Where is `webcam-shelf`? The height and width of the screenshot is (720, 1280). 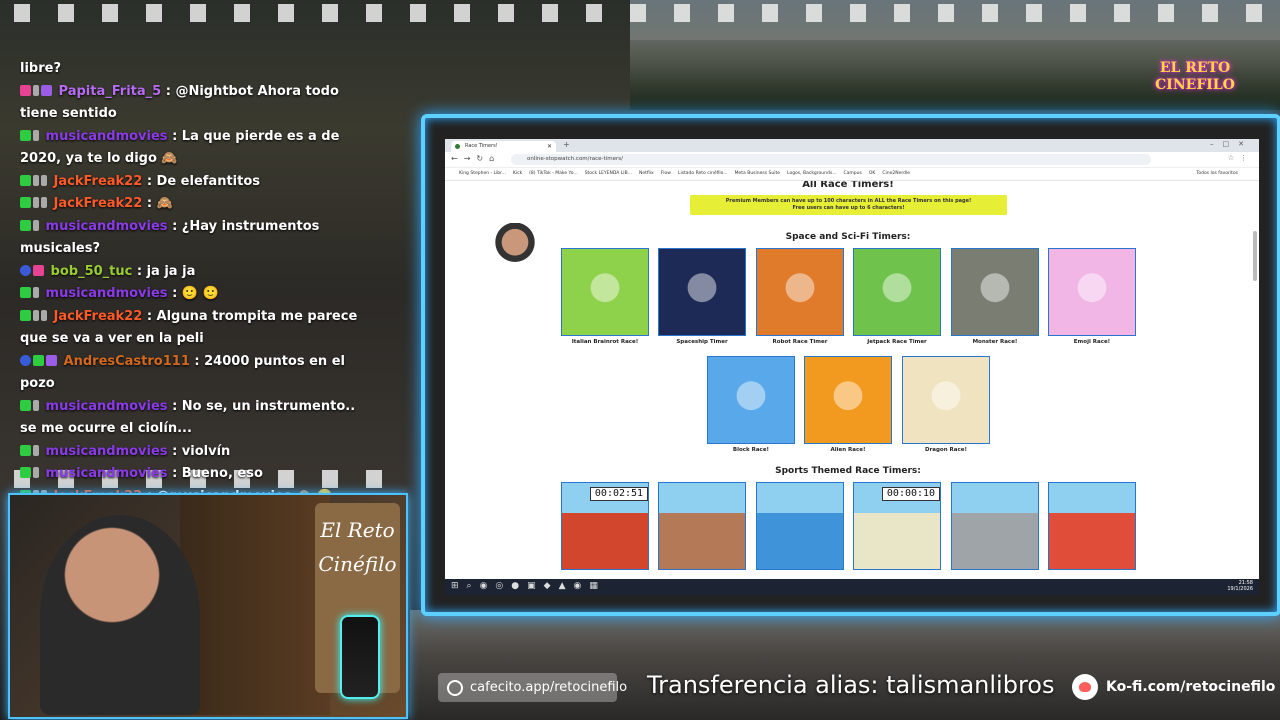 webcam-shelf is located at coordinates (255, 605).